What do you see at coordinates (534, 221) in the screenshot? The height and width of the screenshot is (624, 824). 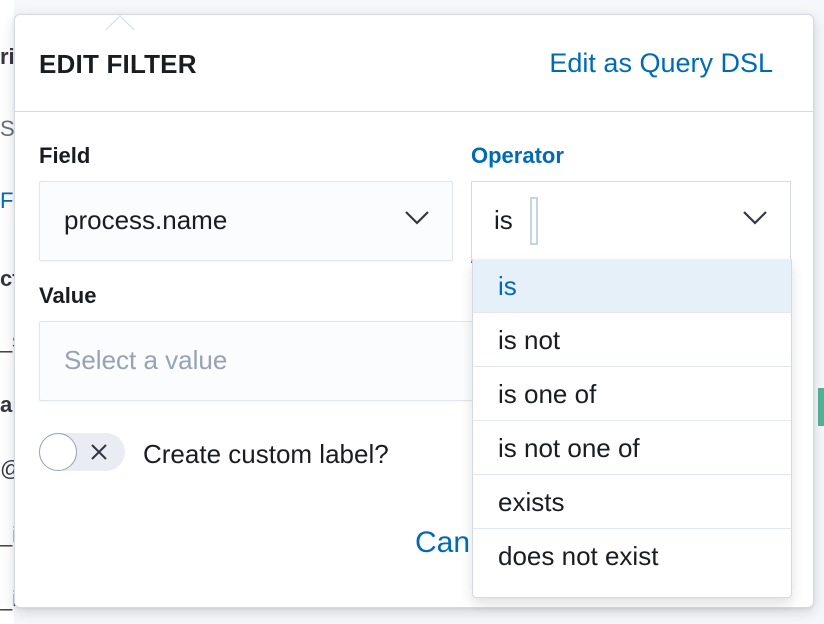 I see `text-cursor` at bounding box center [534, 221].